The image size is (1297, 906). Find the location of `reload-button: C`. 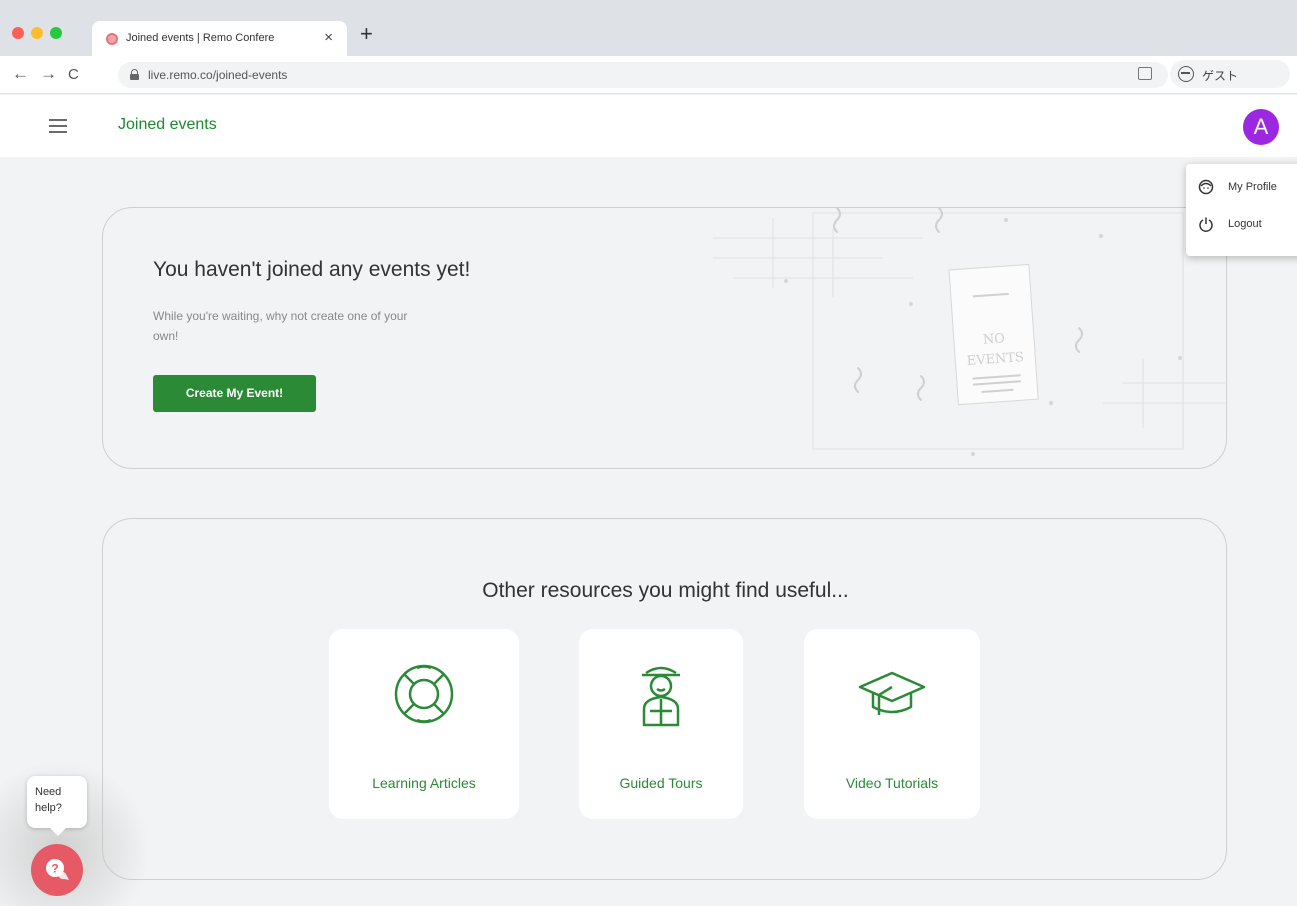

reload-button: C is located at coordinates (73, 74).